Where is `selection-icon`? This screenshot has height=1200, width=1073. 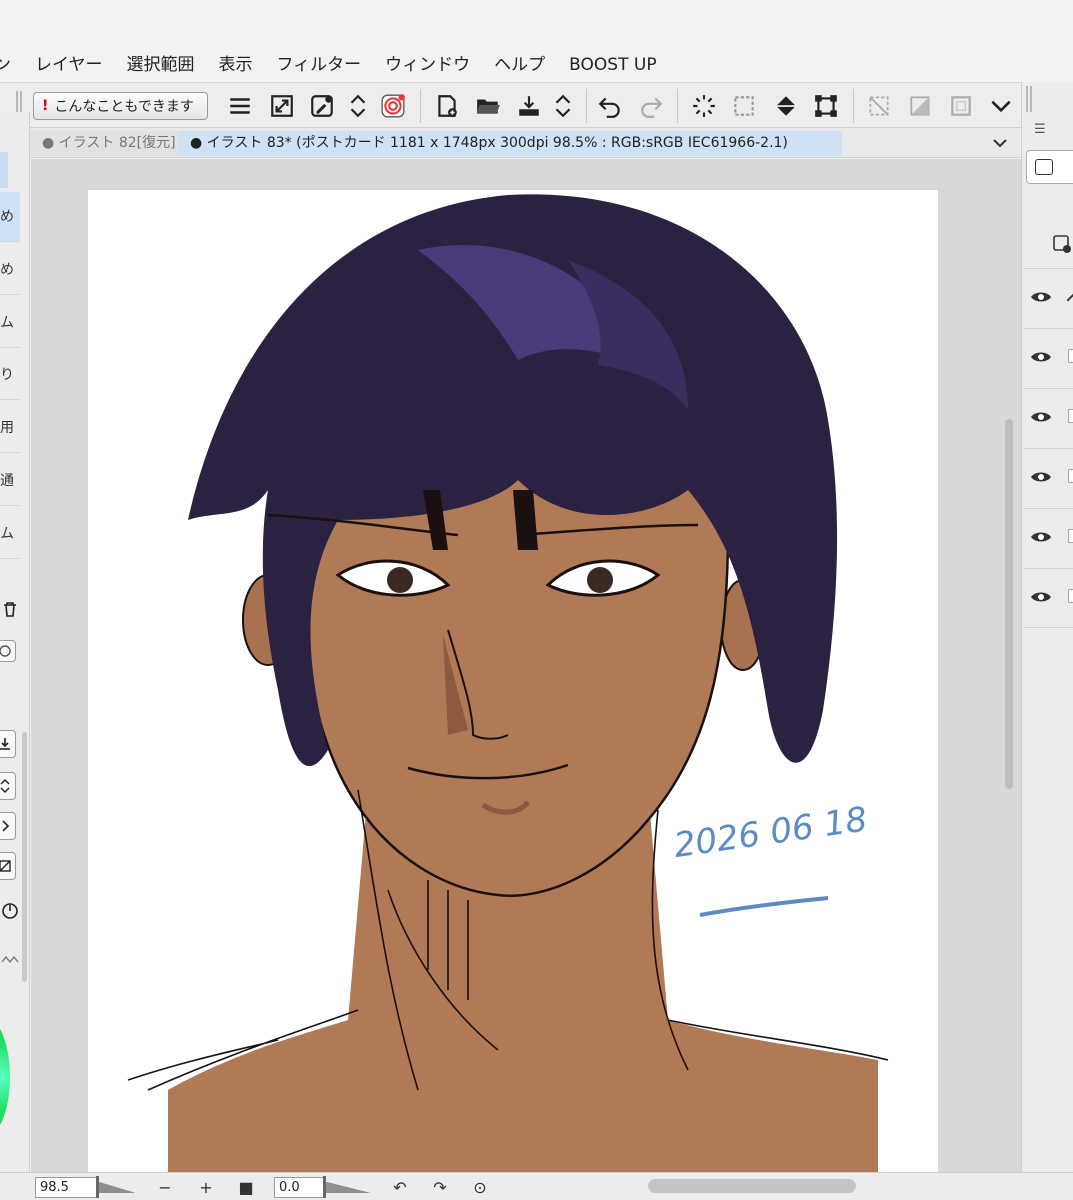
selection-icon is located at coordinates (744, 106).